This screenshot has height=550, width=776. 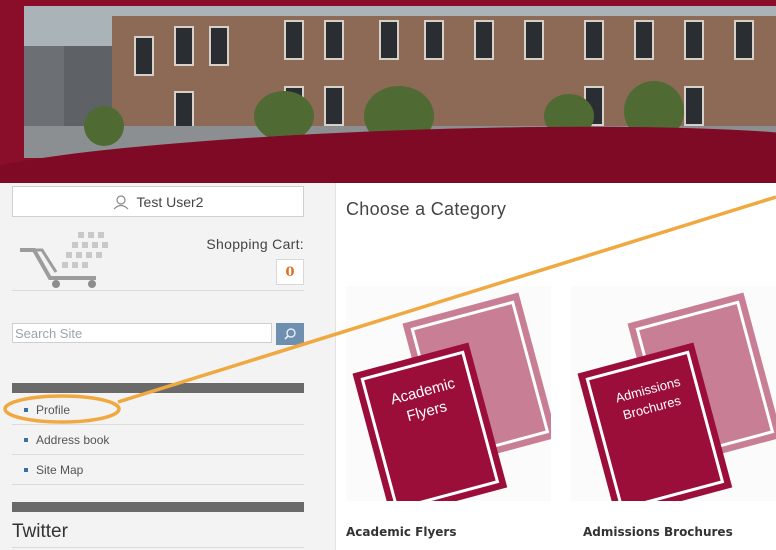 I want to click on cart-item-count: 0, so click(x=290, y=272).